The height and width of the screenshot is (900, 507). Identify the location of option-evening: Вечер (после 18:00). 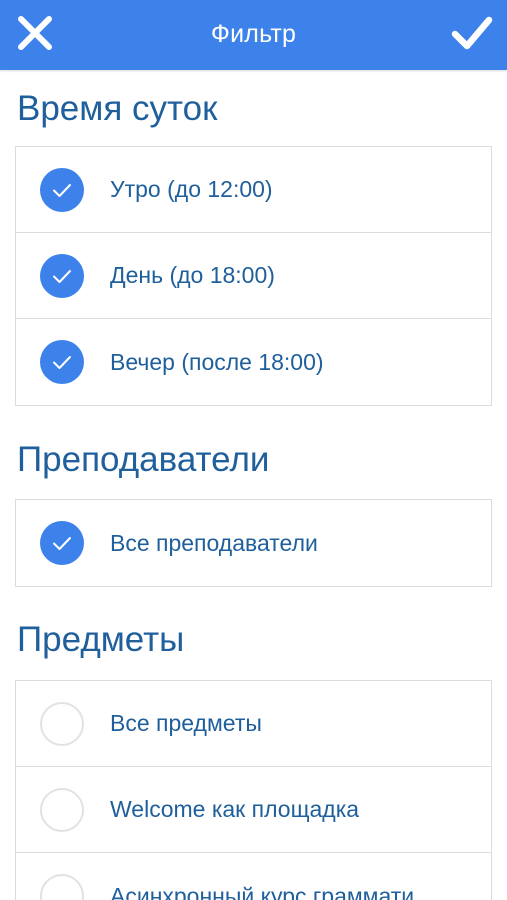
(253, 362).